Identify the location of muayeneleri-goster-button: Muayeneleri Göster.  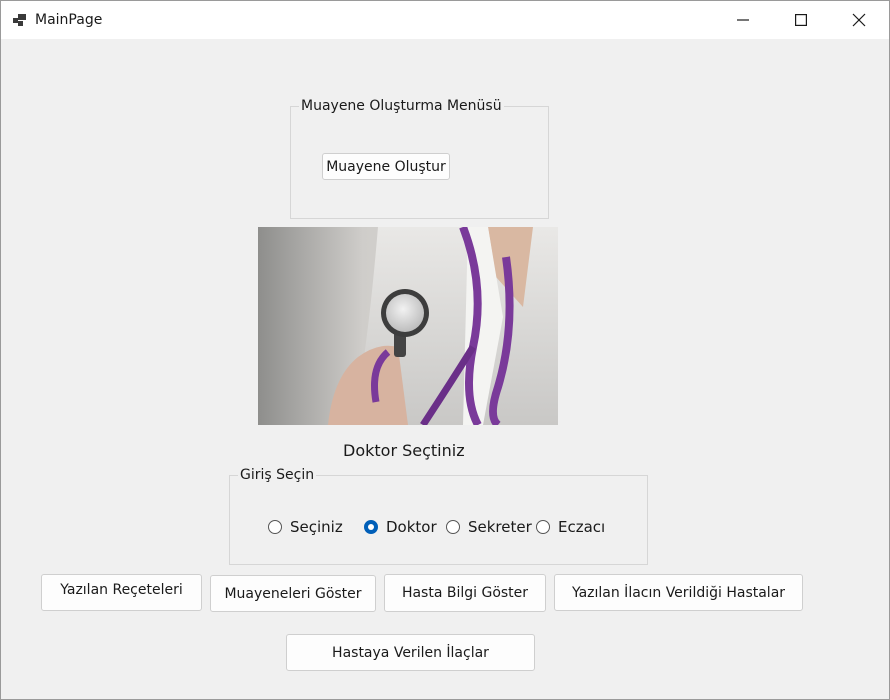
(293, 593).